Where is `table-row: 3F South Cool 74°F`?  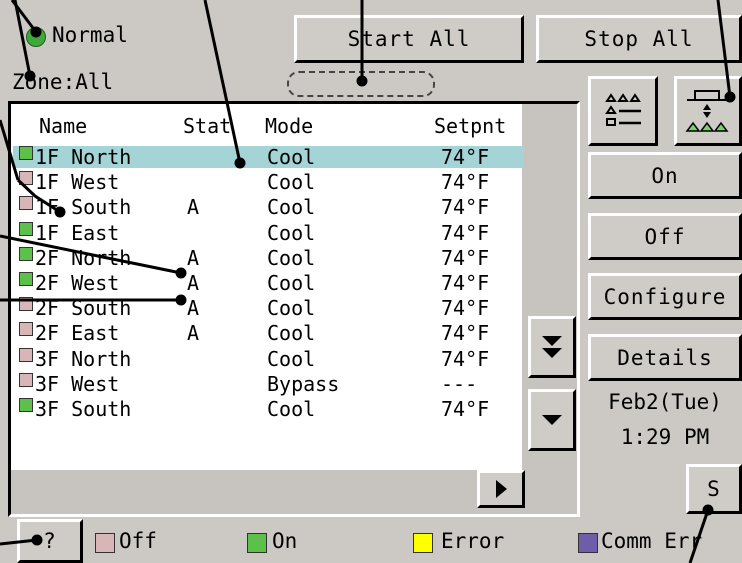 table-row: 3F South Cool 74°F is located at coordinates (268, 409).